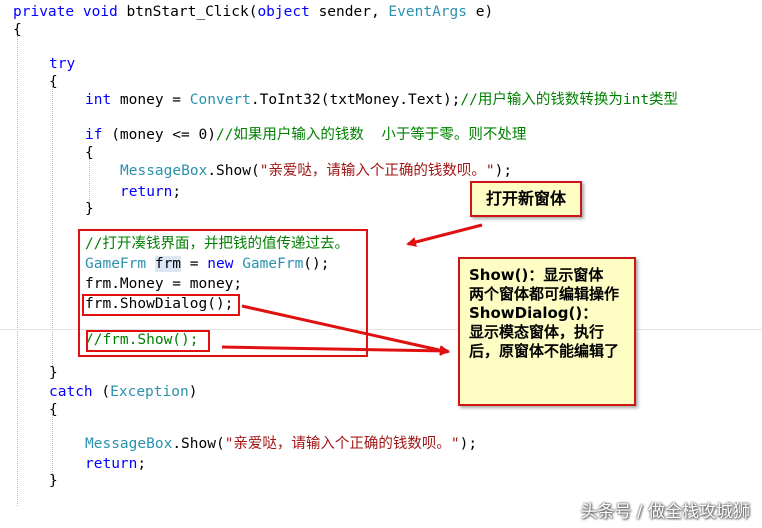 This screenshot has width=762, height=528. What do you see at coordinates (665, 512) in the screenshot?
I see `watermark: 头条号 / 做全栈攻城狮` at bounding box center [665, 512].